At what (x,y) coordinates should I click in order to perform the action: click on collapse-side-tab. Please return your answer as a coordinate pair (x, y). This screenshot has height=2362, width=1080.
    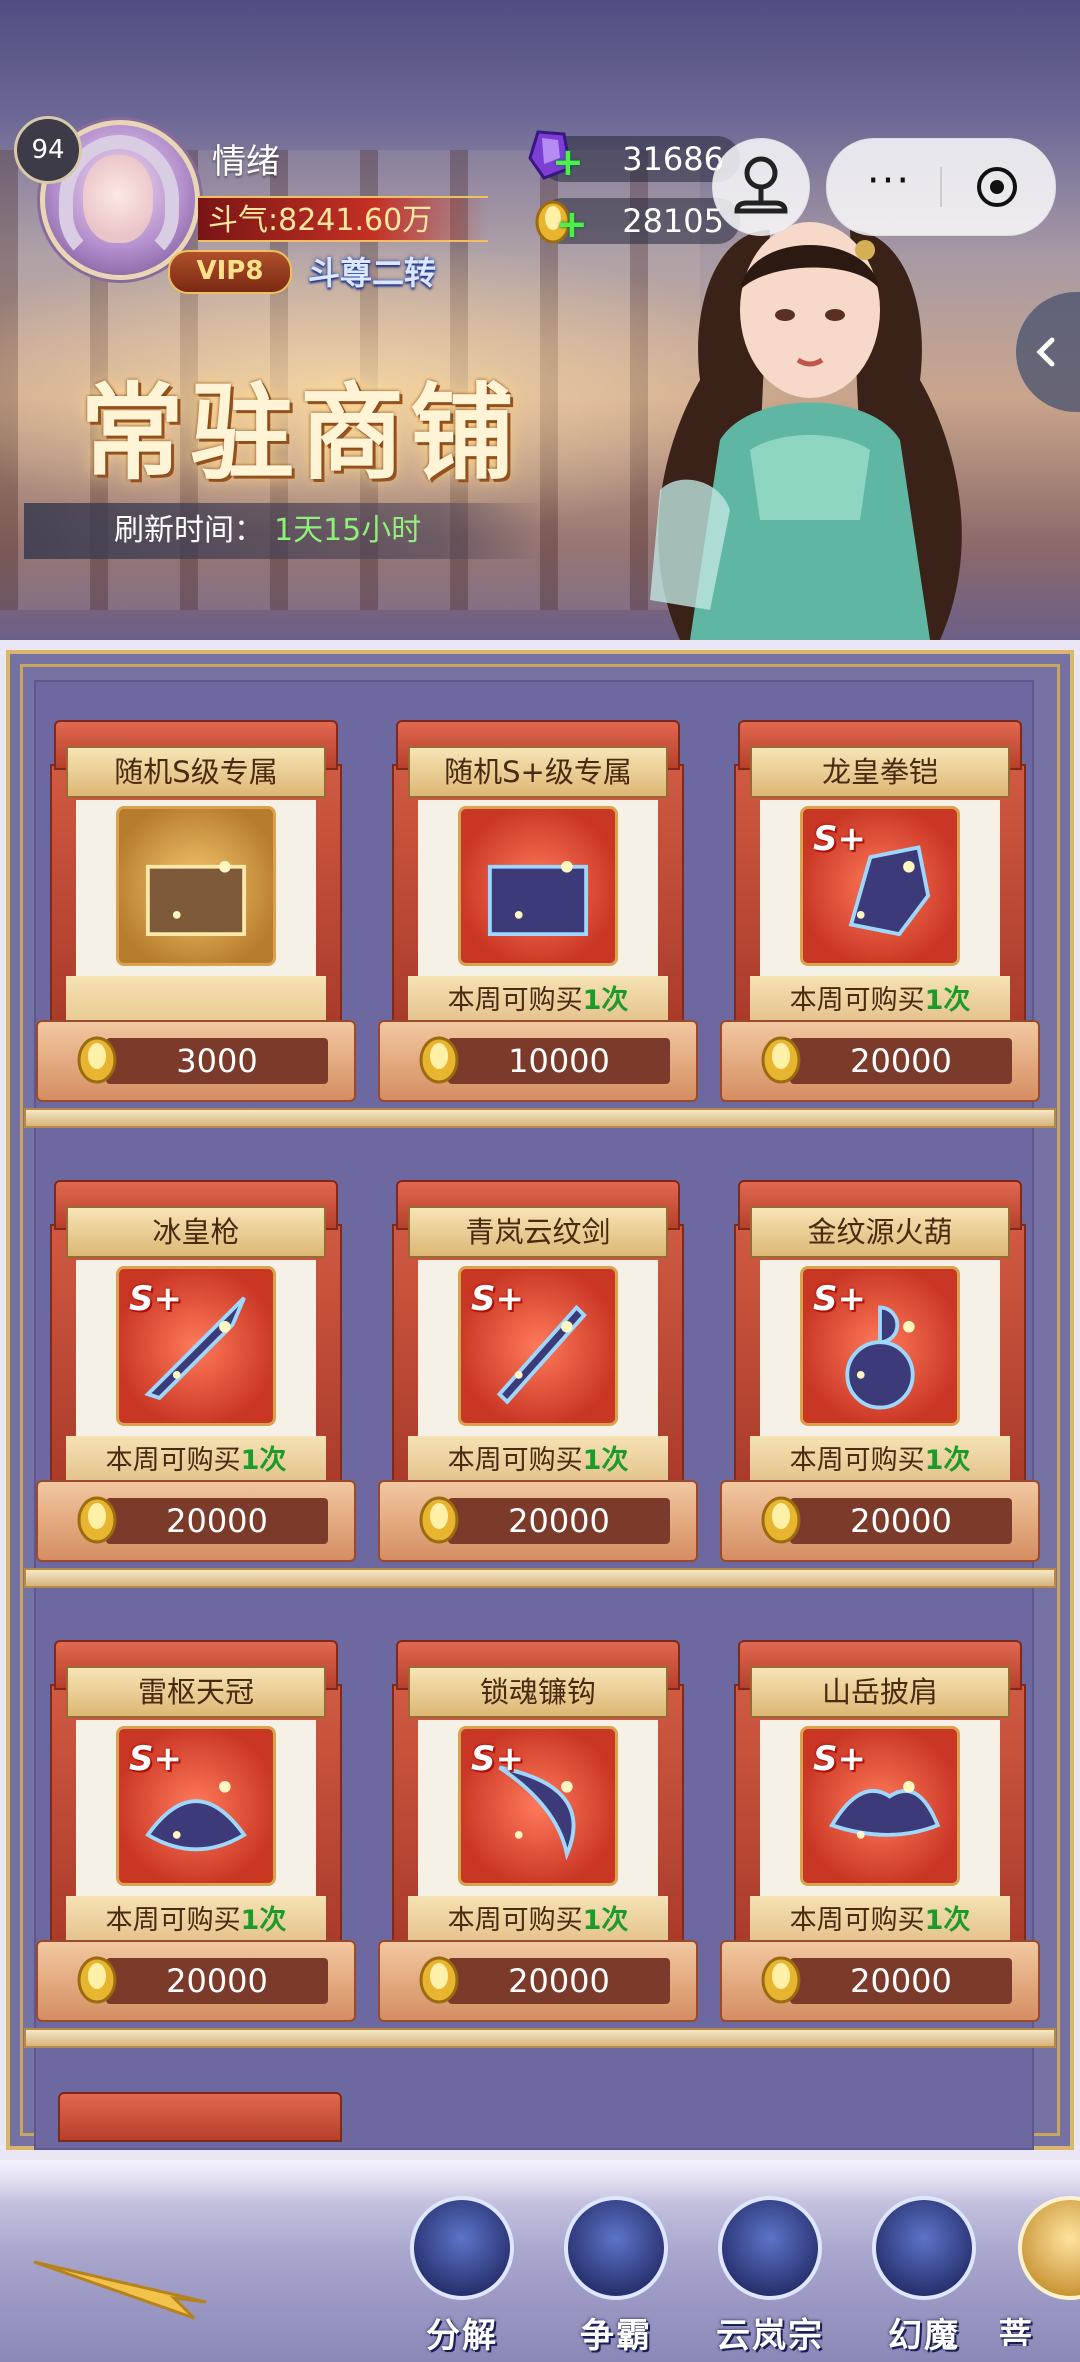
    Looking at the image, I should click on (1048, 352).